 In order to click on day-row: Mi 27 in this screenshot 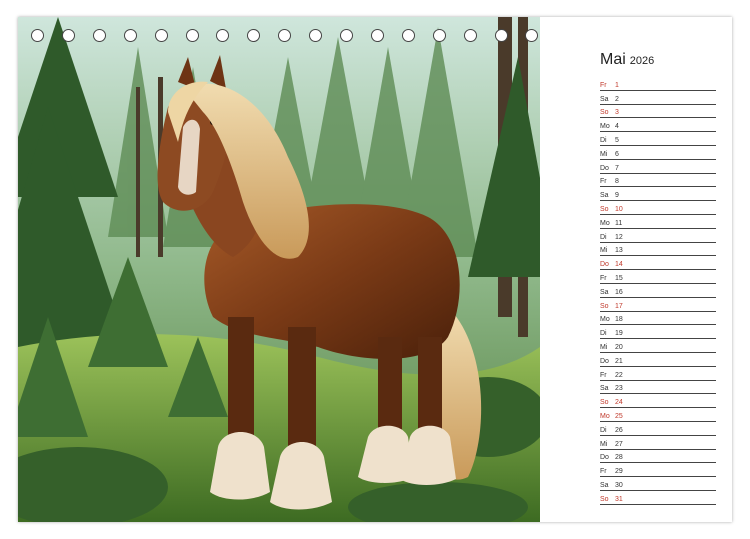, I will do `click(658, 443)`.